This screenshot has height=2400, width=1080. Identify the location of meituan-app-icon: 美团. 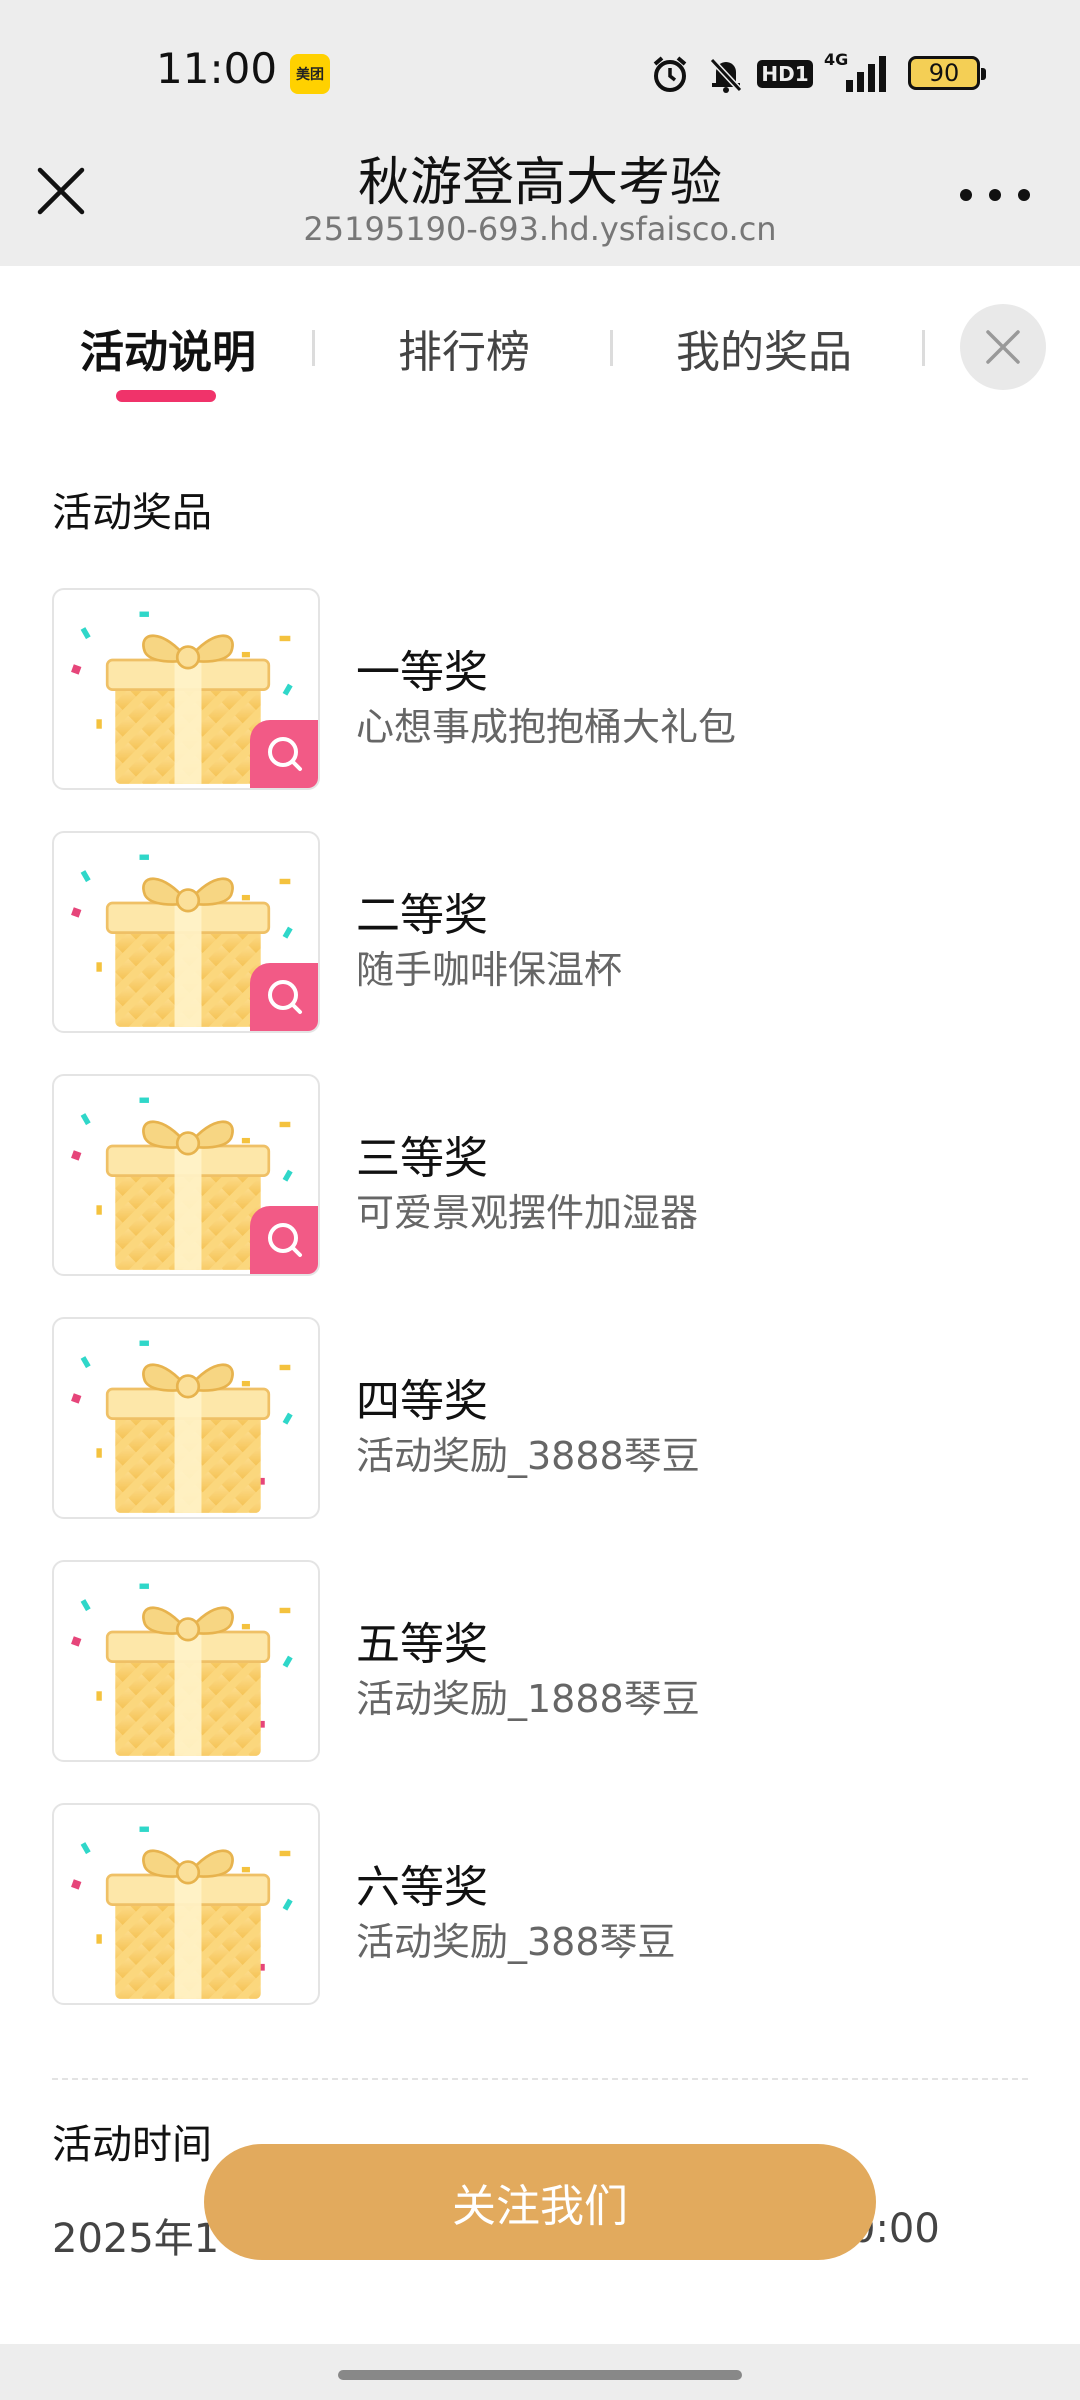
(310, 74).